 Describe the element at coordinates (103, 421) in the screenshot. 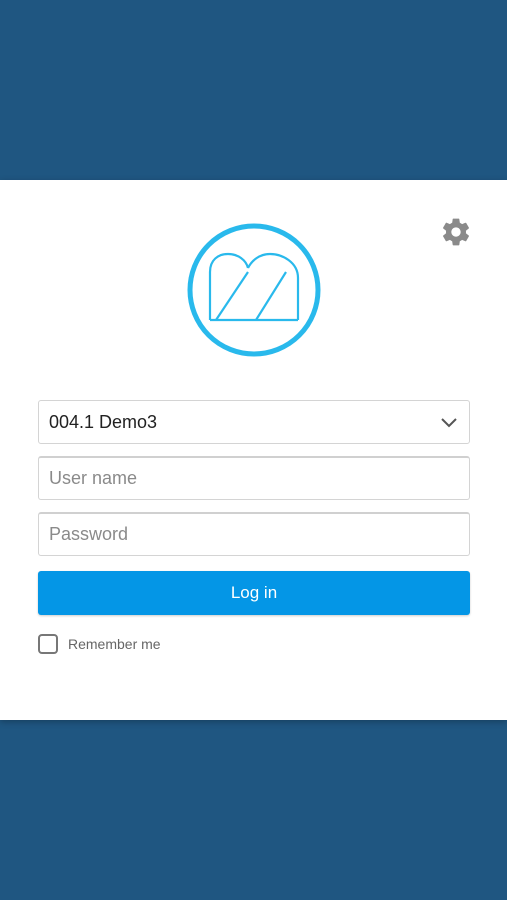

I see `server-select-value: 004.1 Demo3` at that location.